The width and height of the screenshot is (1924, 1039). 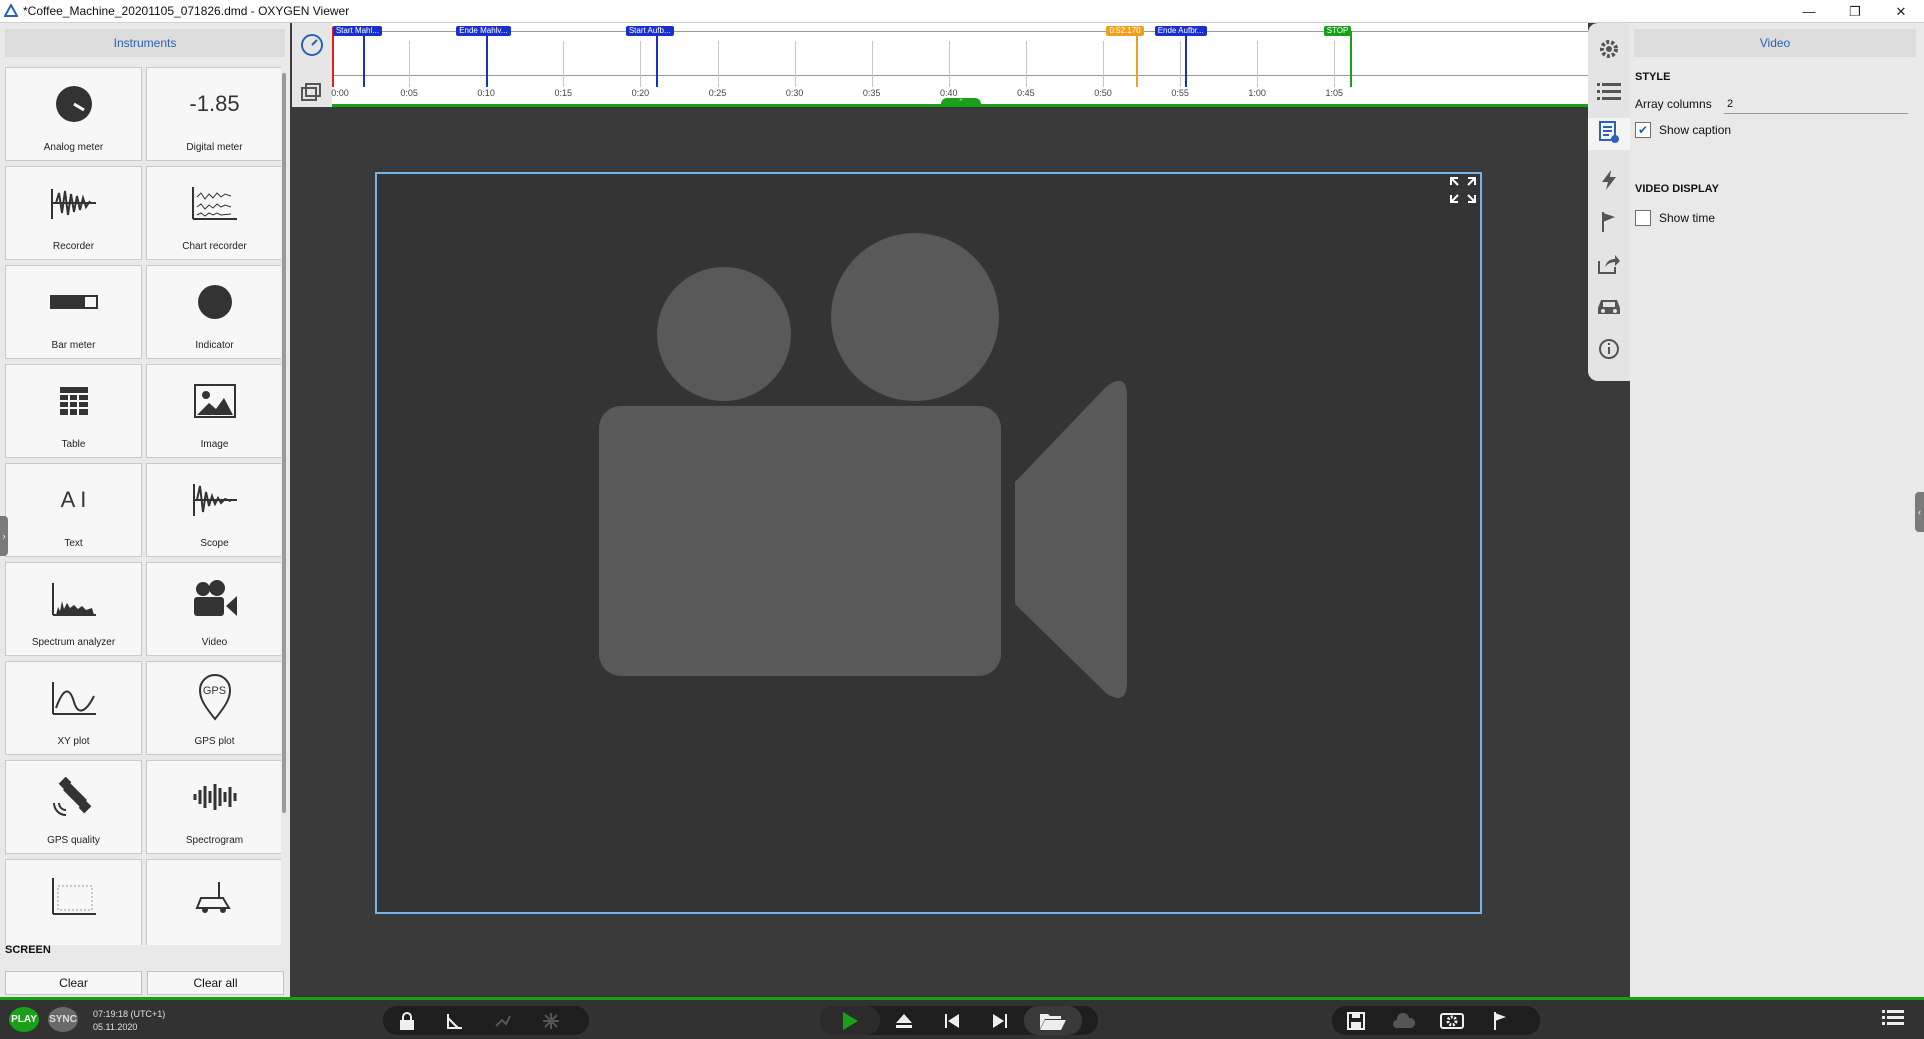 I want to click on instrument-recorder: Recorder, so click(x=73, y=213).